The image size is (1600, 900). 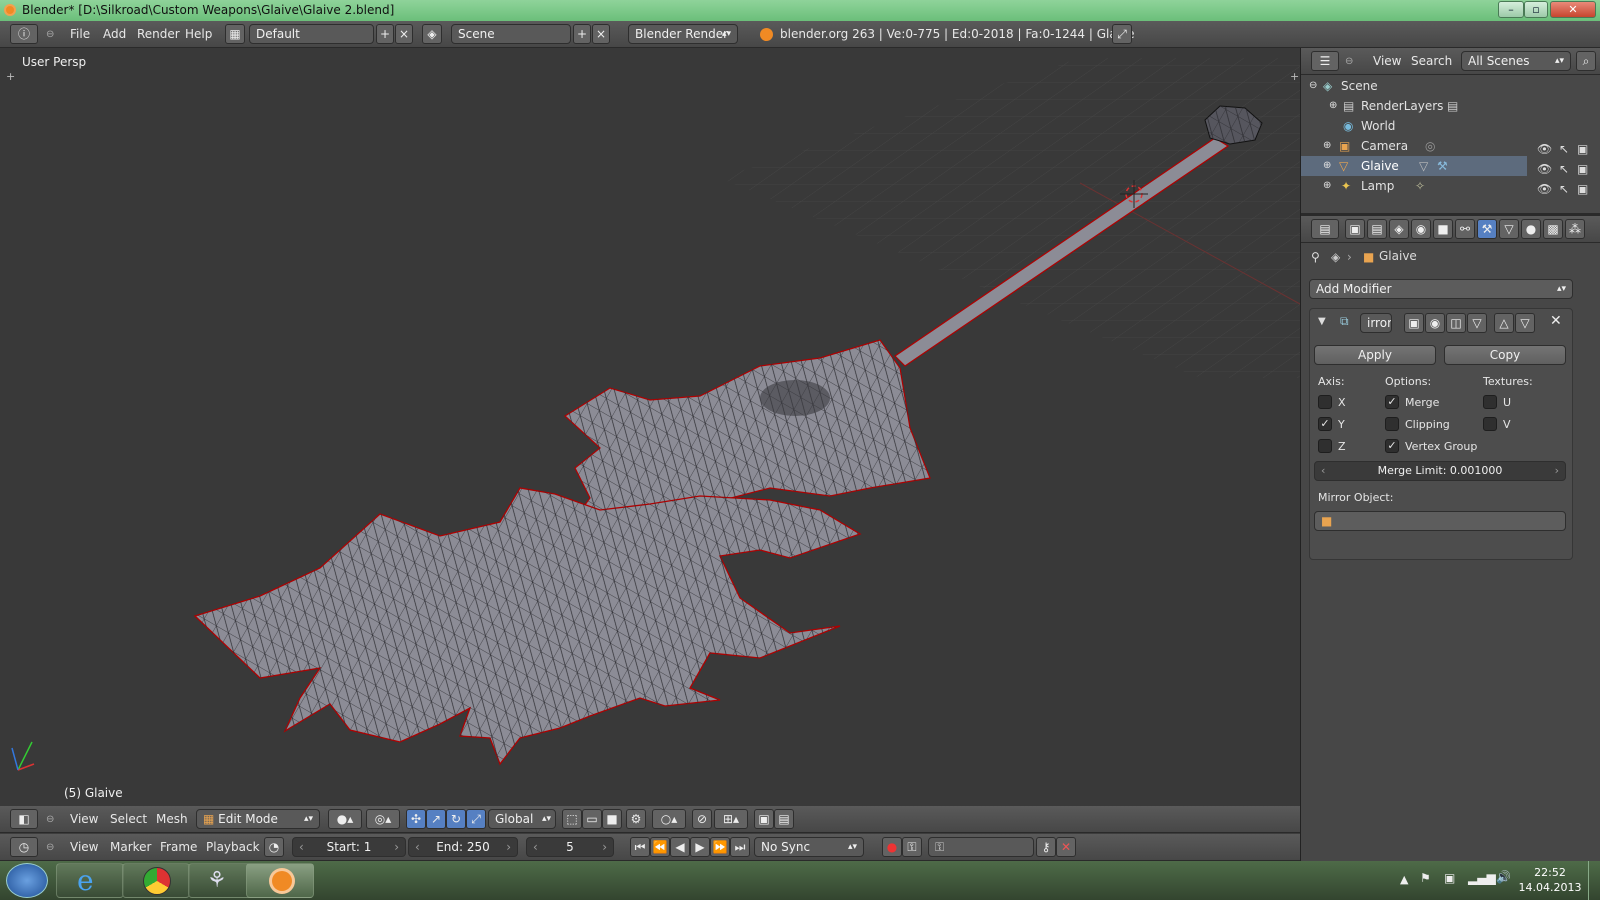 What do you see at coordinates (1465, 229) in the screenshot?
I see `constraints-tab-icon: ⚯` at bounding box center [1465, 229].